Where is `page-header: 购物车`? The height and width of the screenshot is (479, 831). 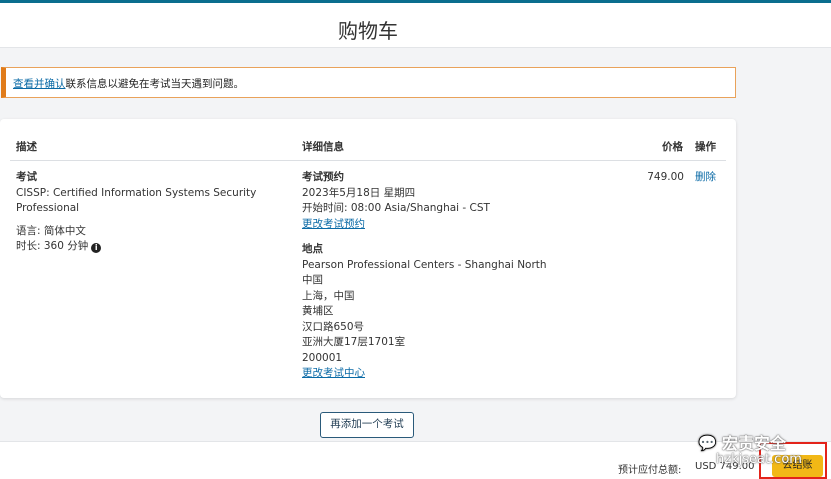 page-header: 购物车 is located at coordinates (415, 25).